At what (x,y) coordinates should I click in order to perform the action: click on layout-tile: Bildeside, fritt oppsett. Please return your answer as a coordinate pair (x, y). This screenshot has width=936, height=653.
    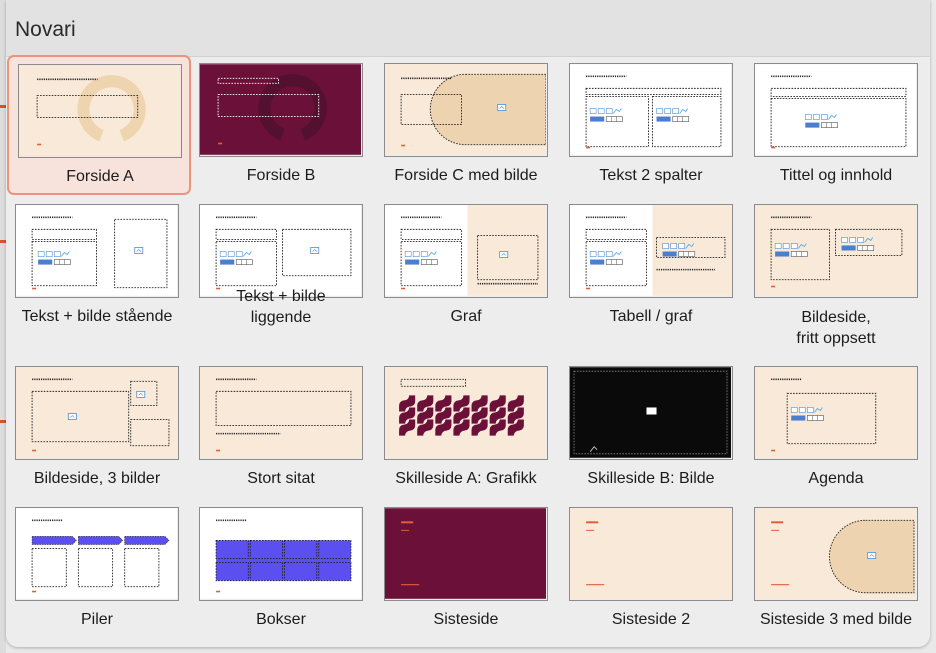
    Looking at the image, I should click on (835, 272).